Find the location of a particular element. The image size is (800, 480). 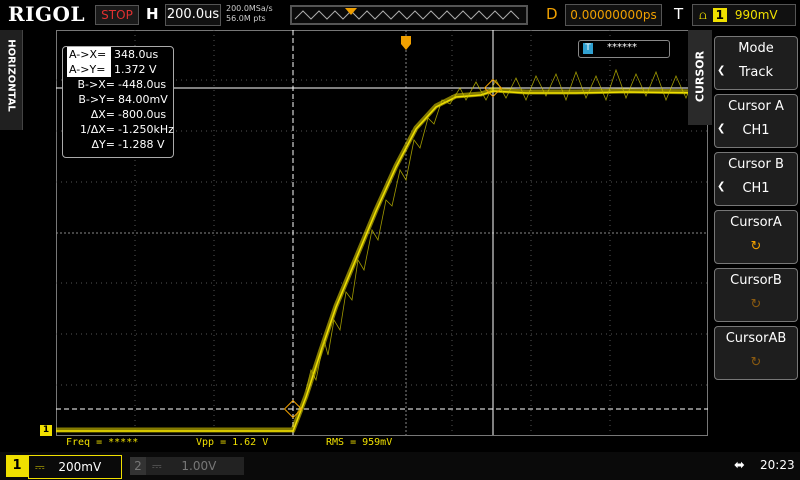

brand-logo: RIGOL is located at coordinates (47, 14).